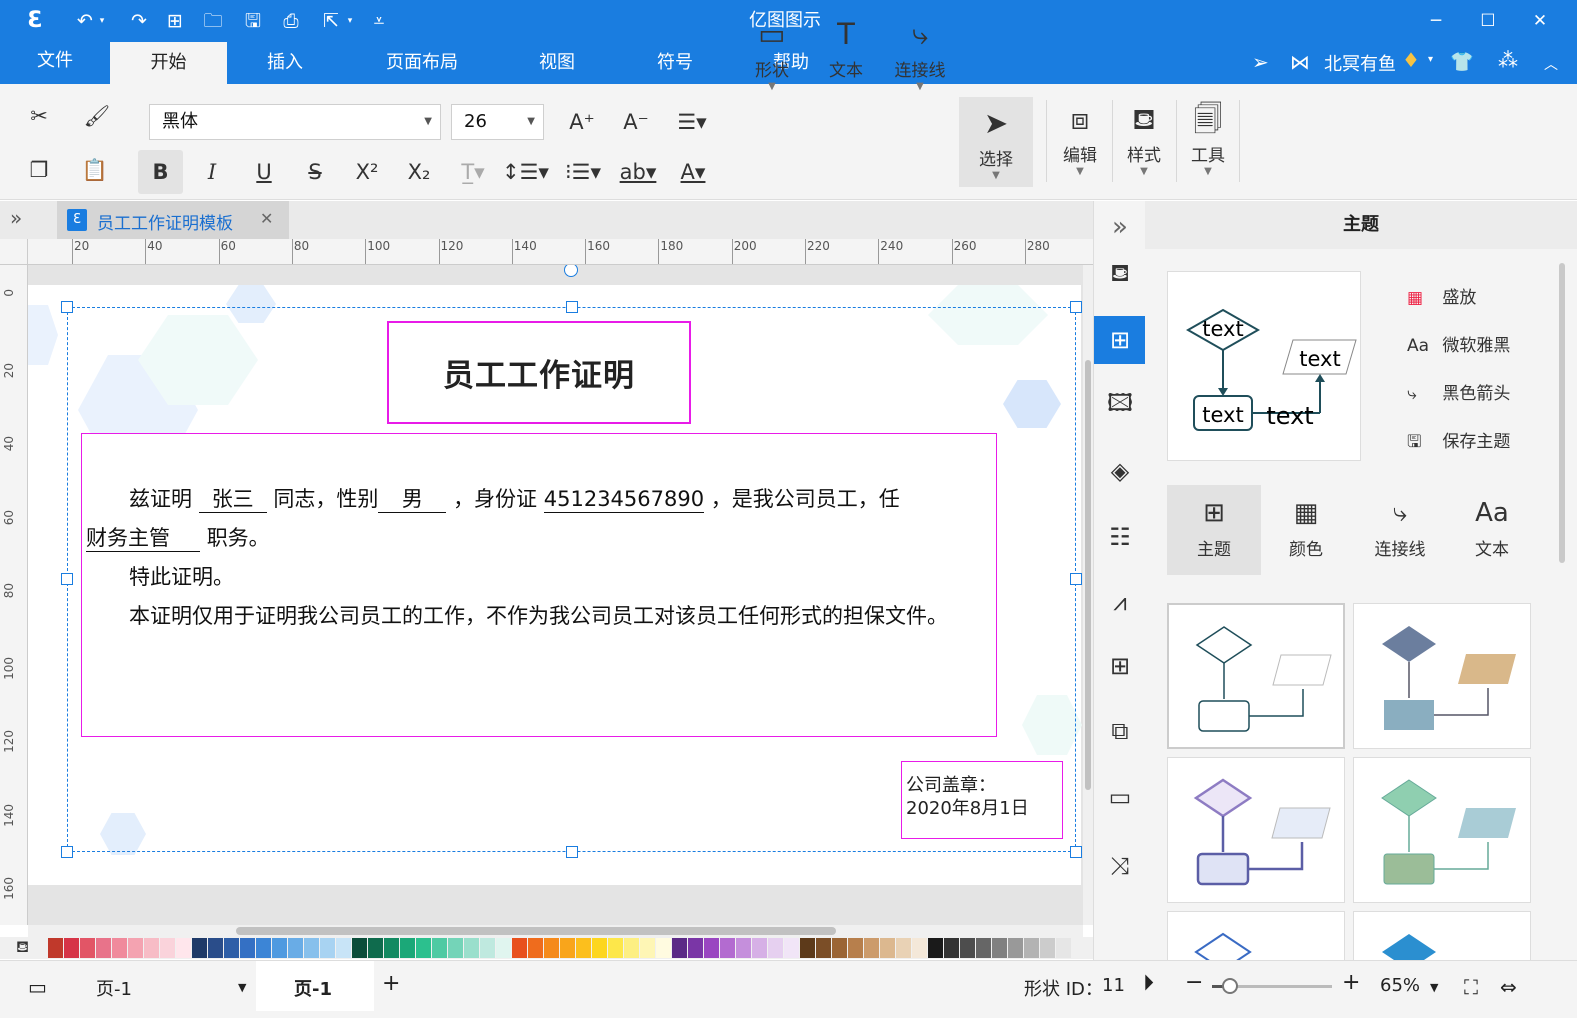 The image size is (1577, 1018). What do you see at coordinates (525, 172) in the screenshot?
I see `line-spacing-icon: ↕☰▾` at bounding box center [525, 172].